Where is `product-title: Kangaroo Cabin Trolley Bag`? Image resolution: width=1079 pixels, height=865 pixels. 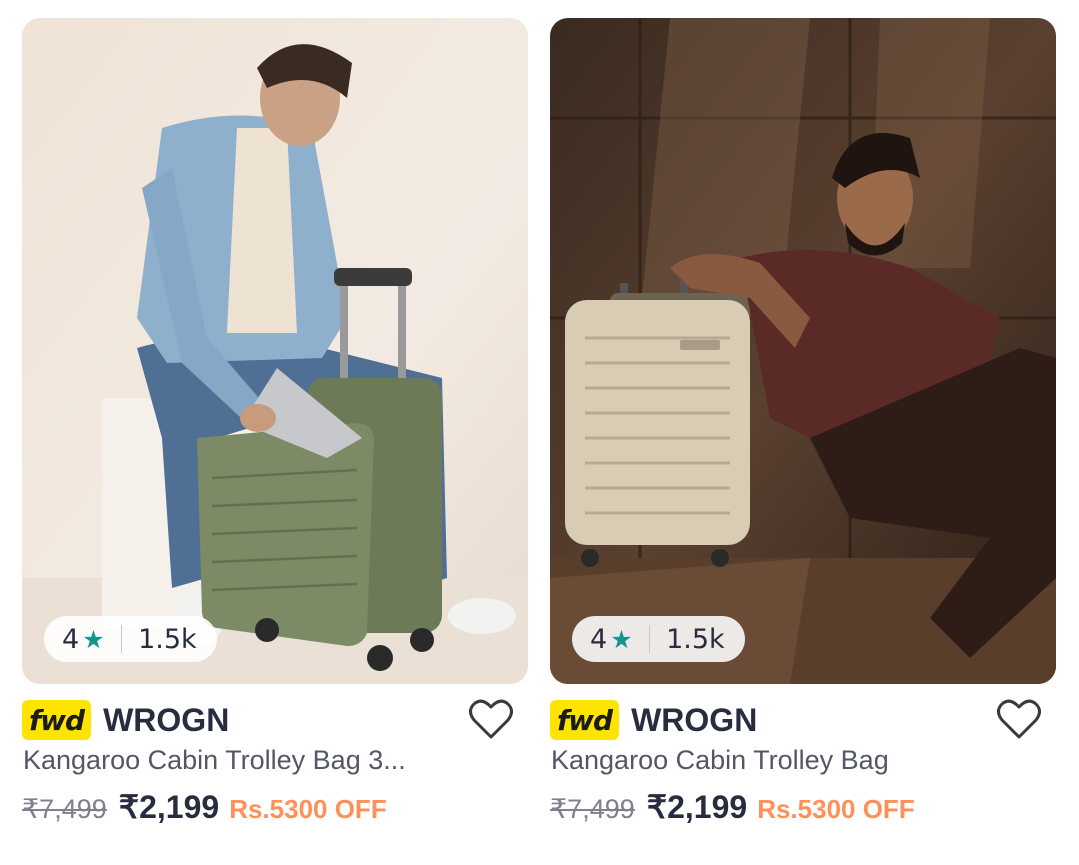 product-title: Kangaroo Cabin Trolley Bag is located at coordinates (720, 760).